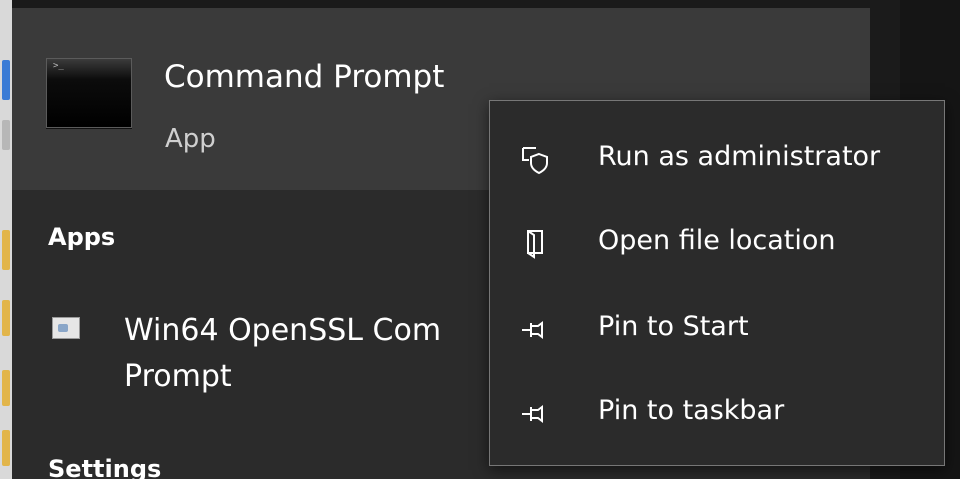 This screenshot has width=960, height=479. I want to click on list-item-label-line1: Win64 OpenSSL Com, so click(283, 330).